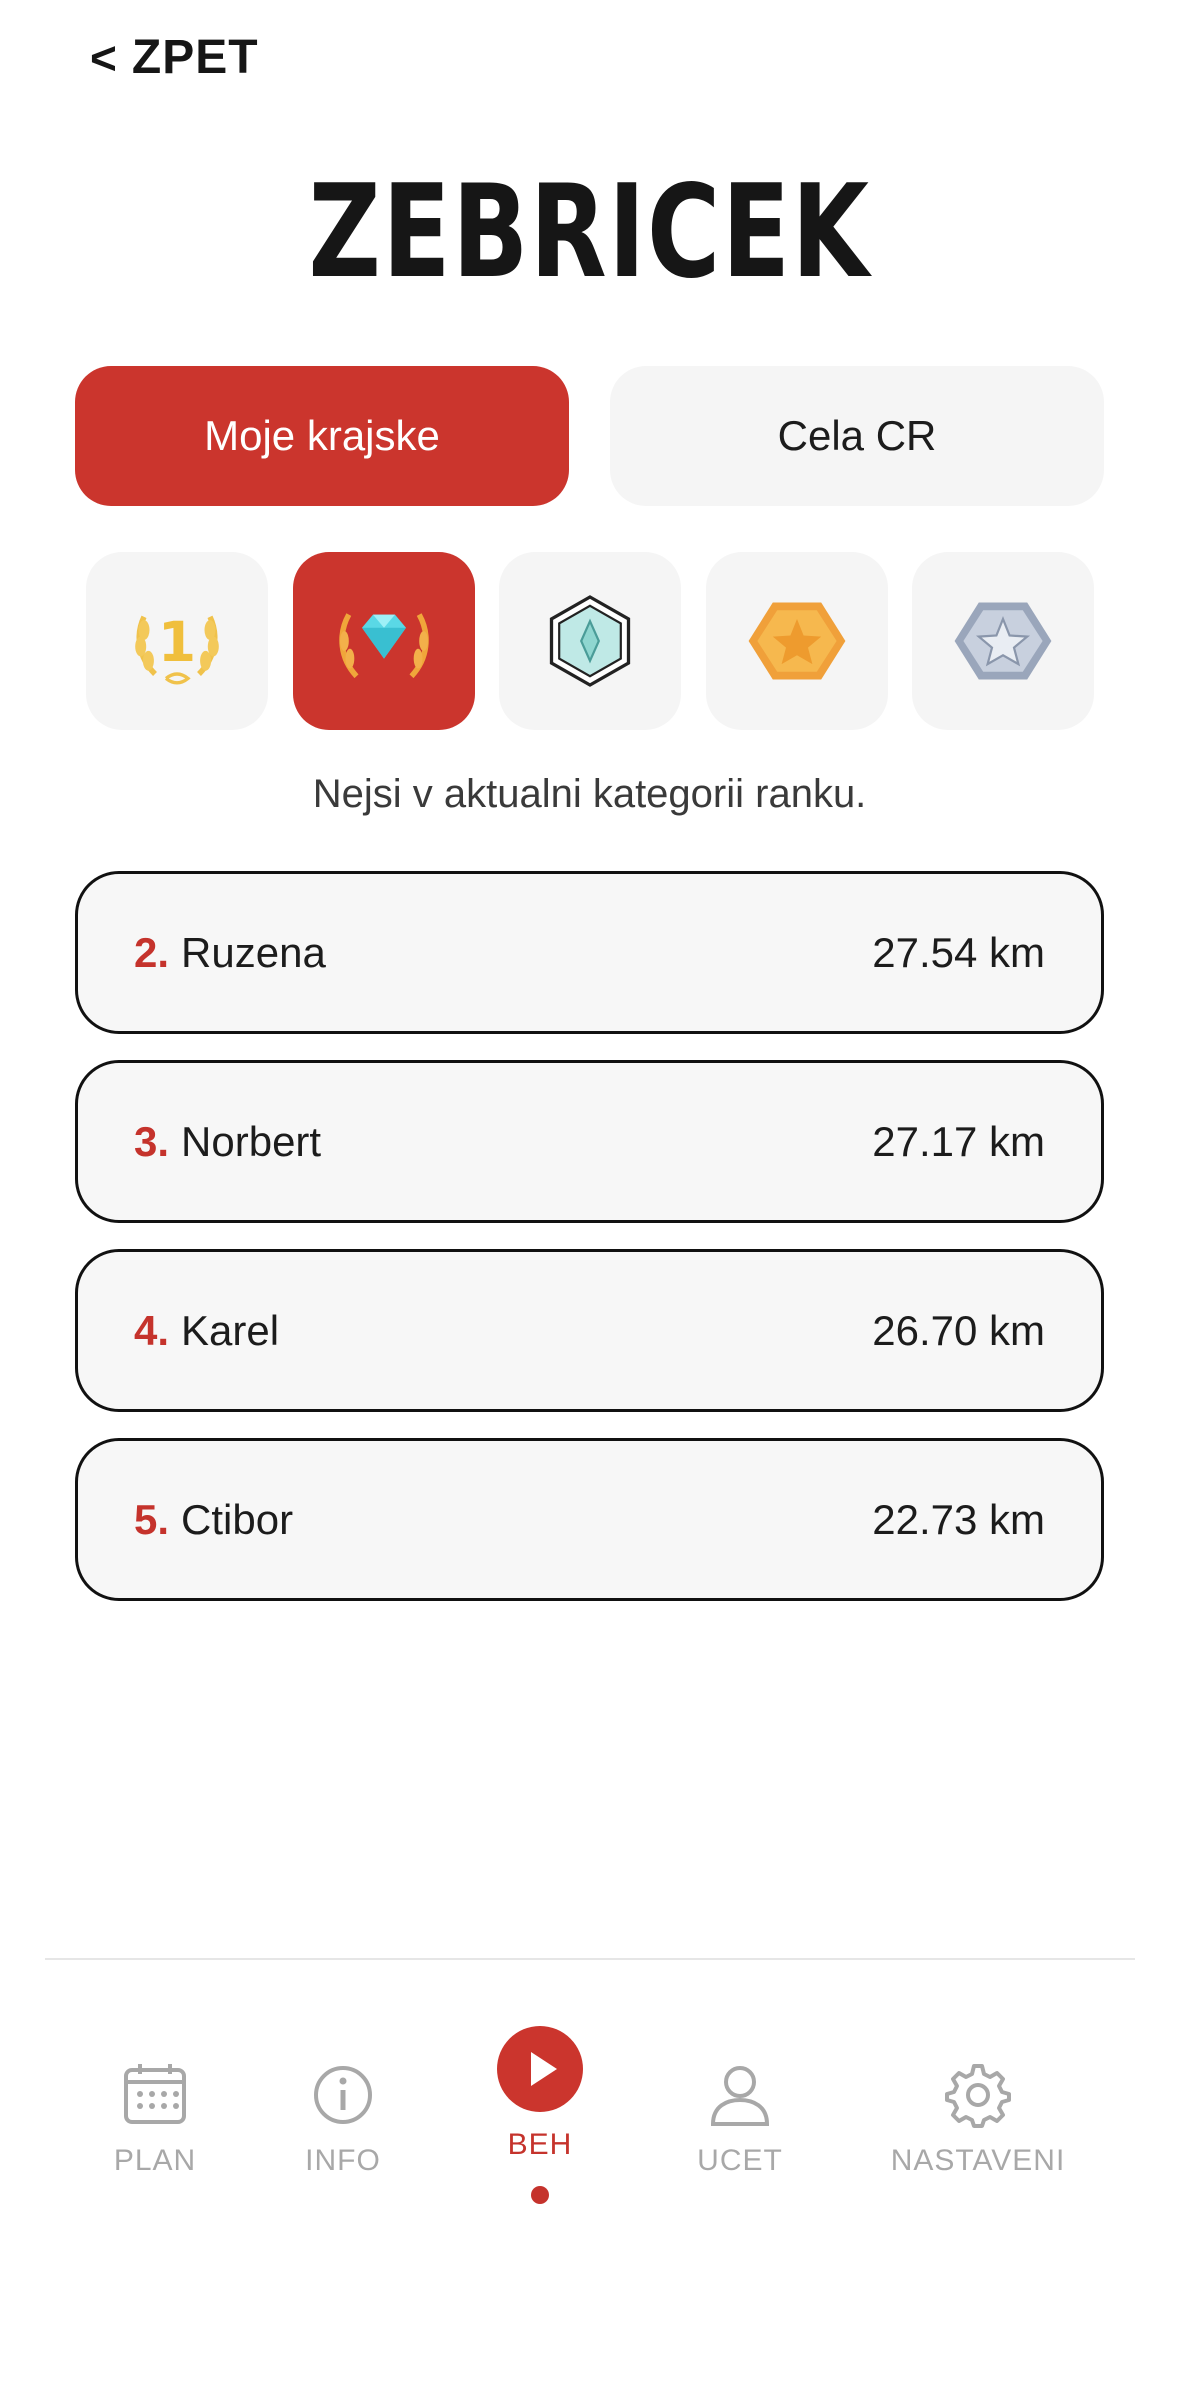 This screenshot has height=2406, width=1179. I want to click on nav-item-info: INFO, so click(343, 2119).